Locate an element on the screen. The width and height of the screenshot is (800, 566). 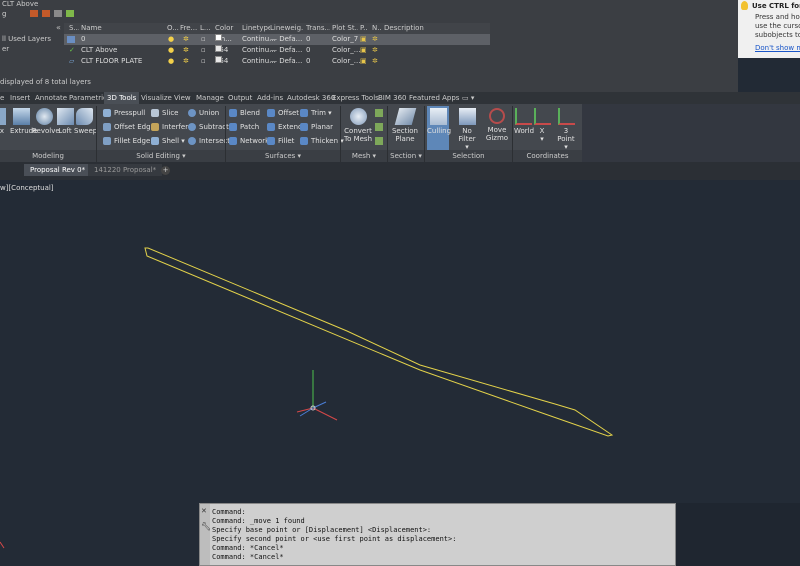
mesh-smooth-icon is located at coordinates (379, 113).